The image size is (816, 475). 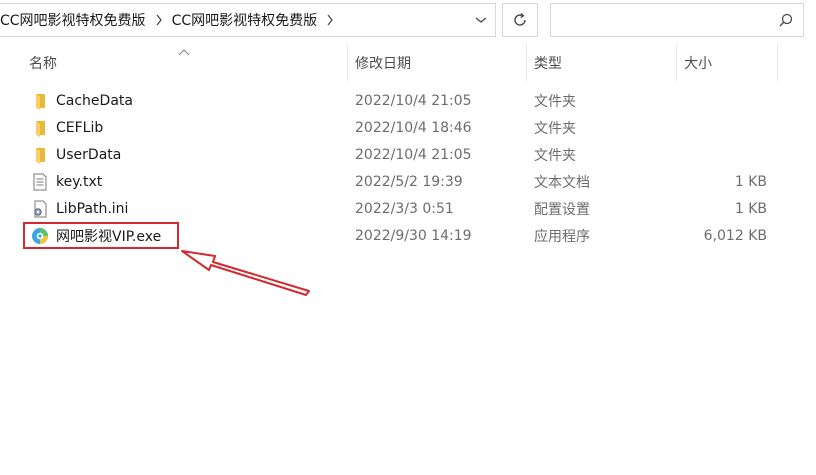 What do you see at coordinates (562, 182) in the screenshot?
I see `file-type: 文本文档` at bounding box center [562, 182].